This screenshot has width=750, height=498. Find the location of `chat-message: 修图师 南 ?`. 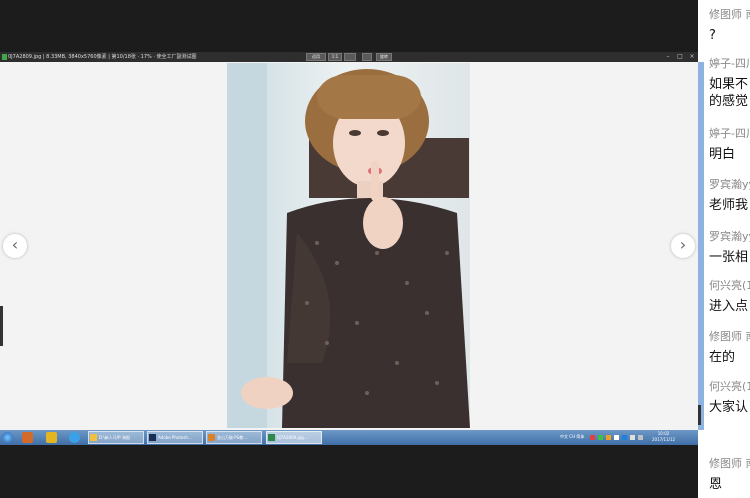

chat-message: 修图师 南 ? is located at coordinates (729, 25).